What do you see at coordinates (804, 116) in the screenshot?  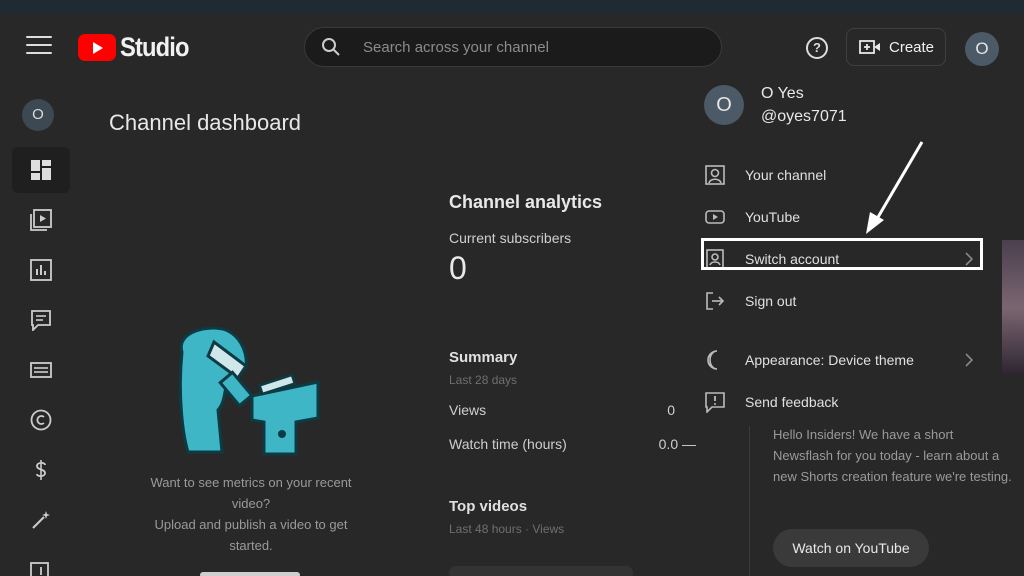 I see `account-handle: @oyes7071` at bounding box center [804, 116].